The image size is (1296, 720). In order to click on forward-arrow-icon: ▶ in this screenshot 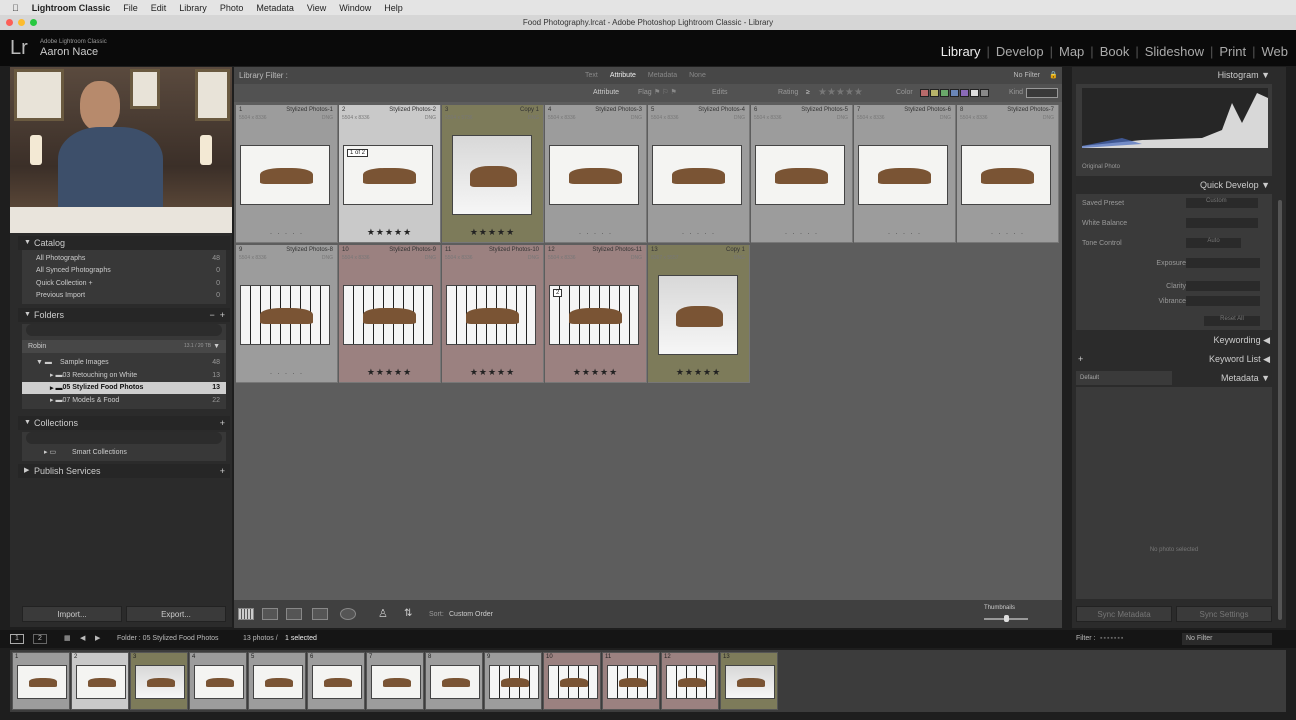, I will do `click(97, 639)`.